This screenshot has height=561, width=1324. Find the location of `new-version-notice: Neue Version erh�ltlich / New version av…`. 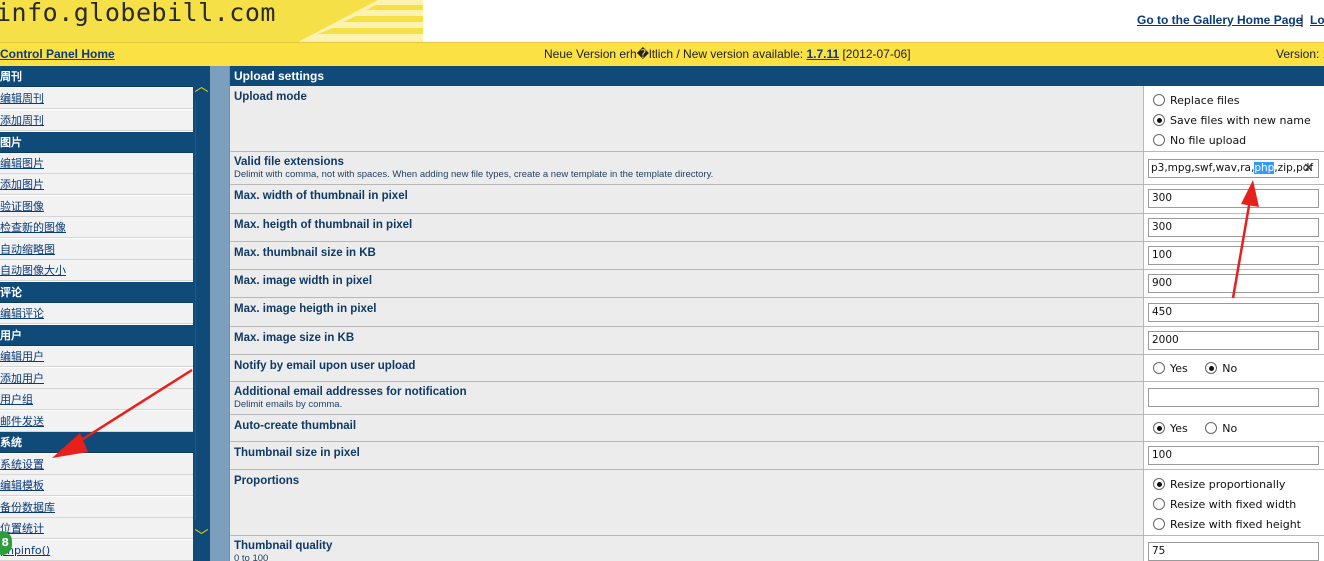

new-version-notice: Neue Version erh�ltlich / New version av… is located at coordinates (727, 54).